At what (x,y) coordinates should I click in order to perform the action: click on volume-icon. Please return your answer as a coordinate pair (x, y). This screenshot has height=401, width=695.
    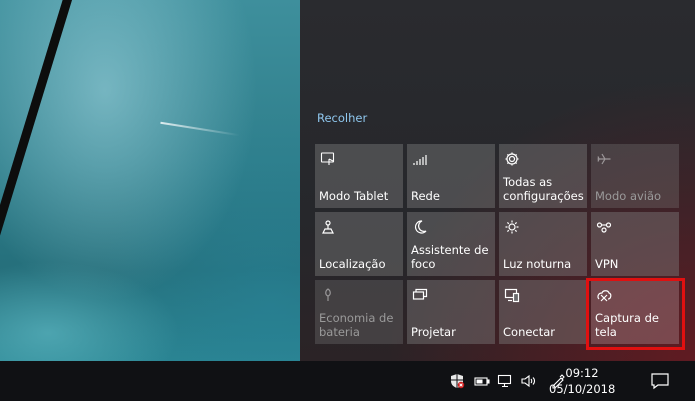
    Looking at the image, I should click on (528, 381).